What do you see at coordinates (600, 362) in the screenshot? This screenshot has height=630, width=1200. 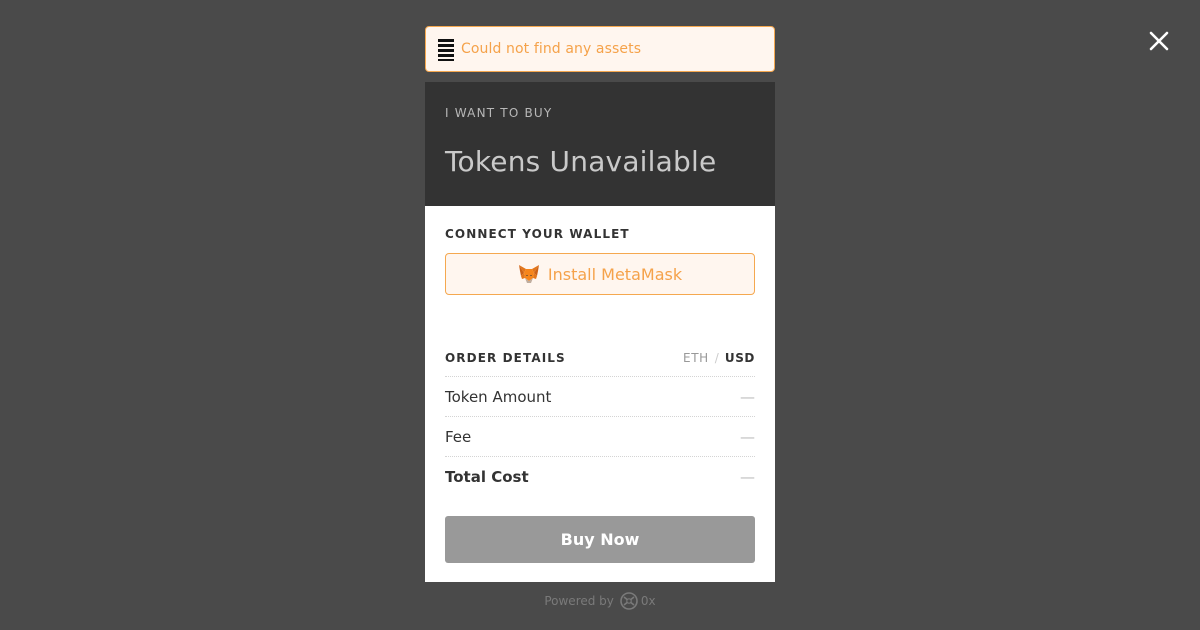 I see `order-details-header: ORDER DETAILS ETH / USD` at bounding box center [600, 362].